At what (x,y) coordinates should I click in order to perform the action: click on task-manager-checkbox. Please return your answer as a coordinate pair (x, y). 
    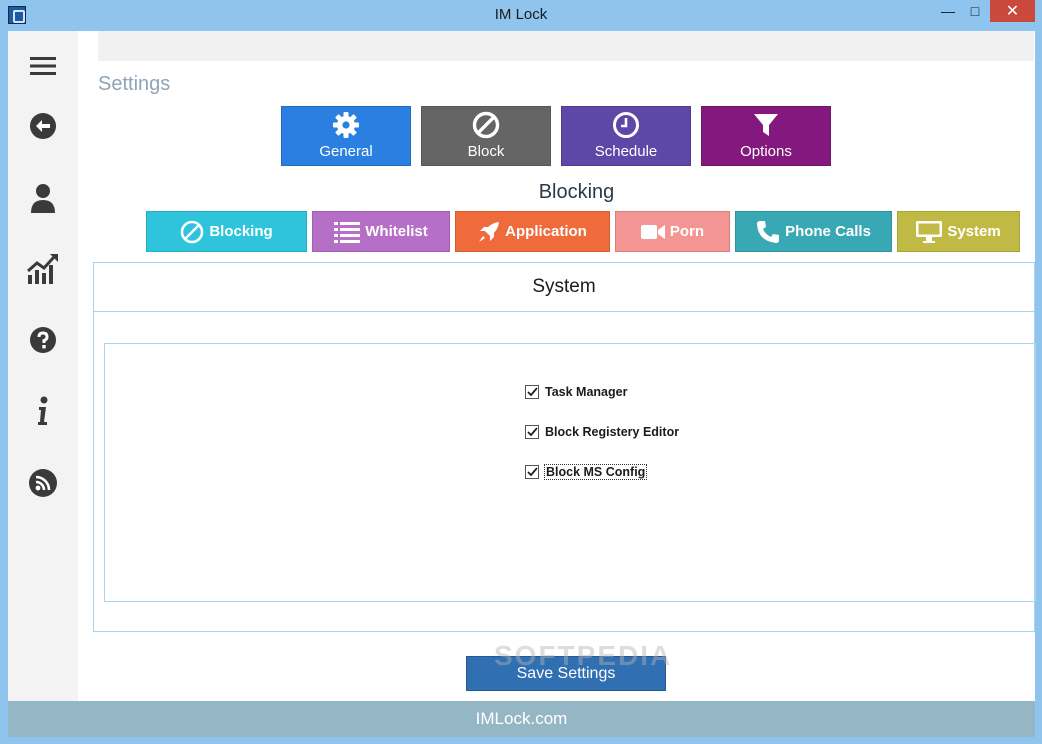
    Looking at the image, I should click on (532, 392).